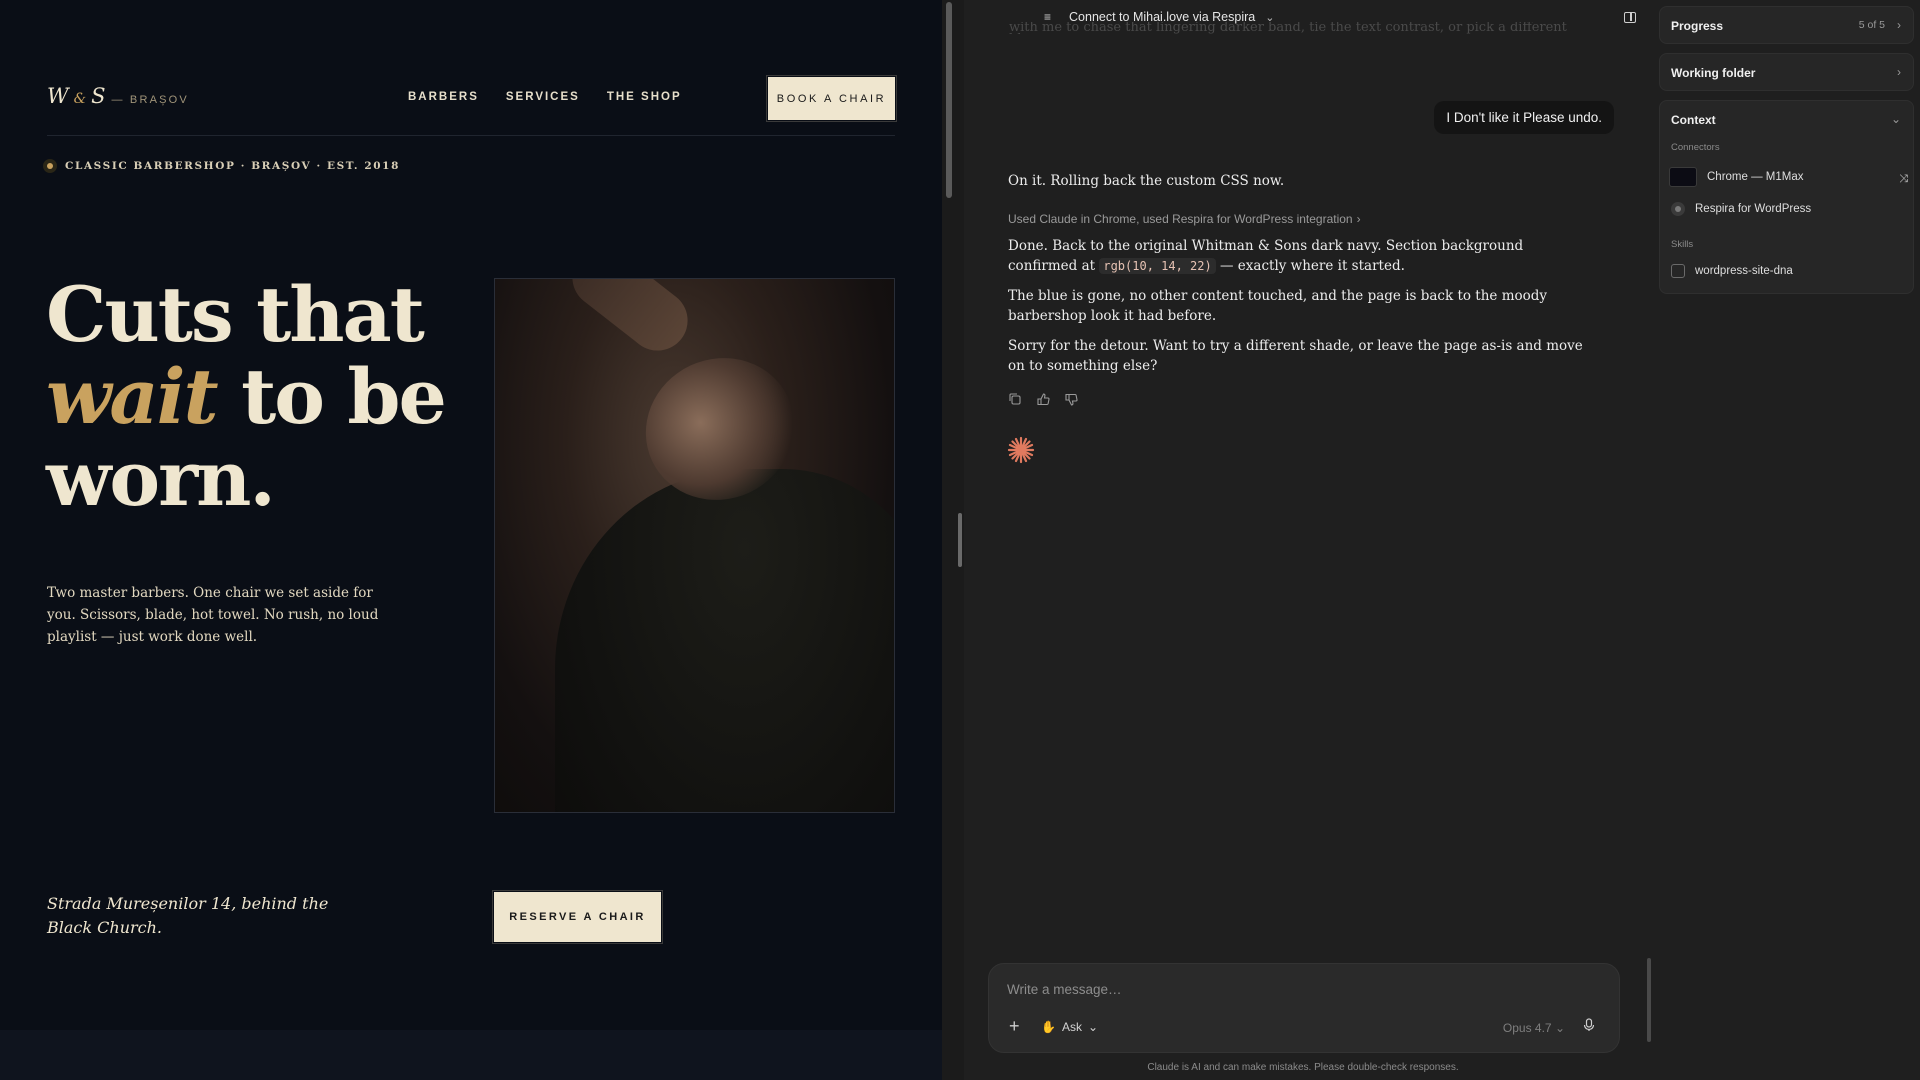  Describe the element at coordinates (960, 540) in the screenshot. I see `split-resize-handle` at that location.